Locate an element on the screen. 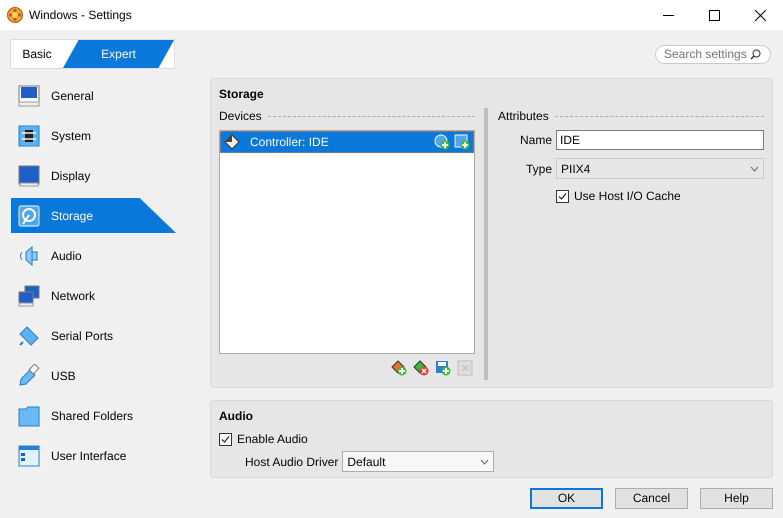 This screenshot has width=783, height=518. field-label: Type is located at coordinates (538, 169).